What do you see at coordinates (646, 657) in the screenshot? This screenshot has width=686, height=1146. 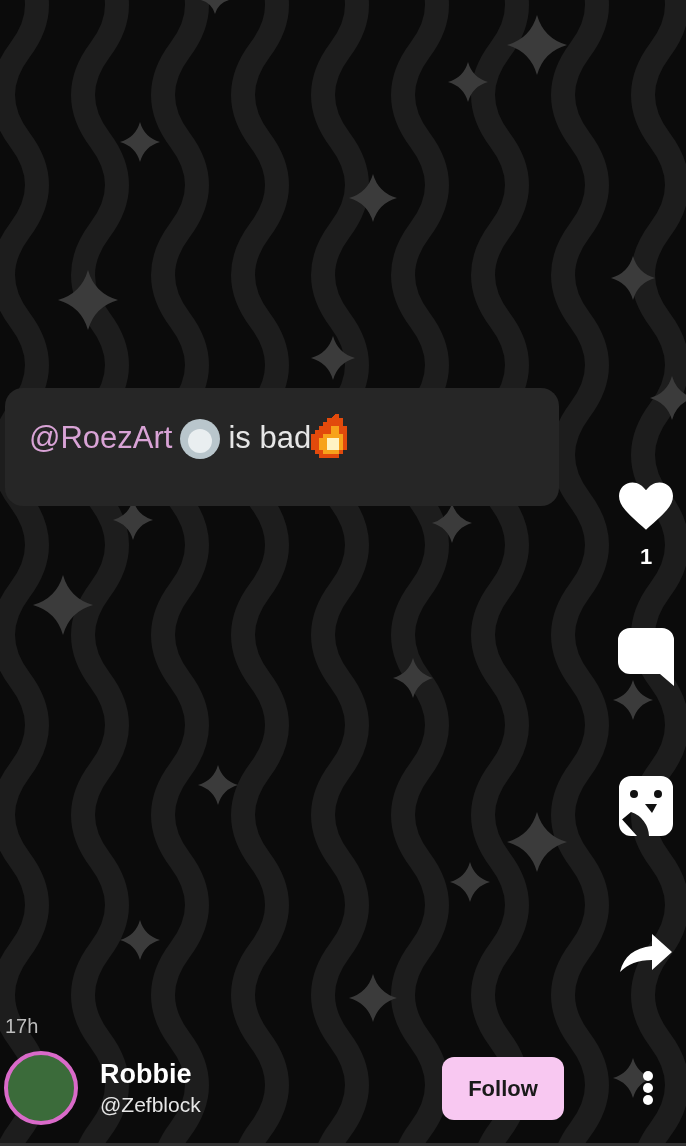 I see `comment-icon` at bounding box center [646, 657].